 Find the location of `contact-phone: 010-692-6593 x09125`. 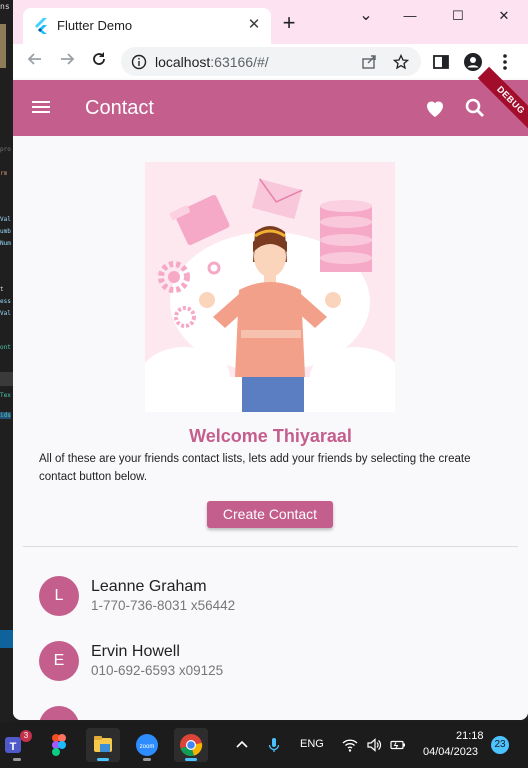

contact-phone: 010-692-6593 x09125 is located at coordinates (157, 670).